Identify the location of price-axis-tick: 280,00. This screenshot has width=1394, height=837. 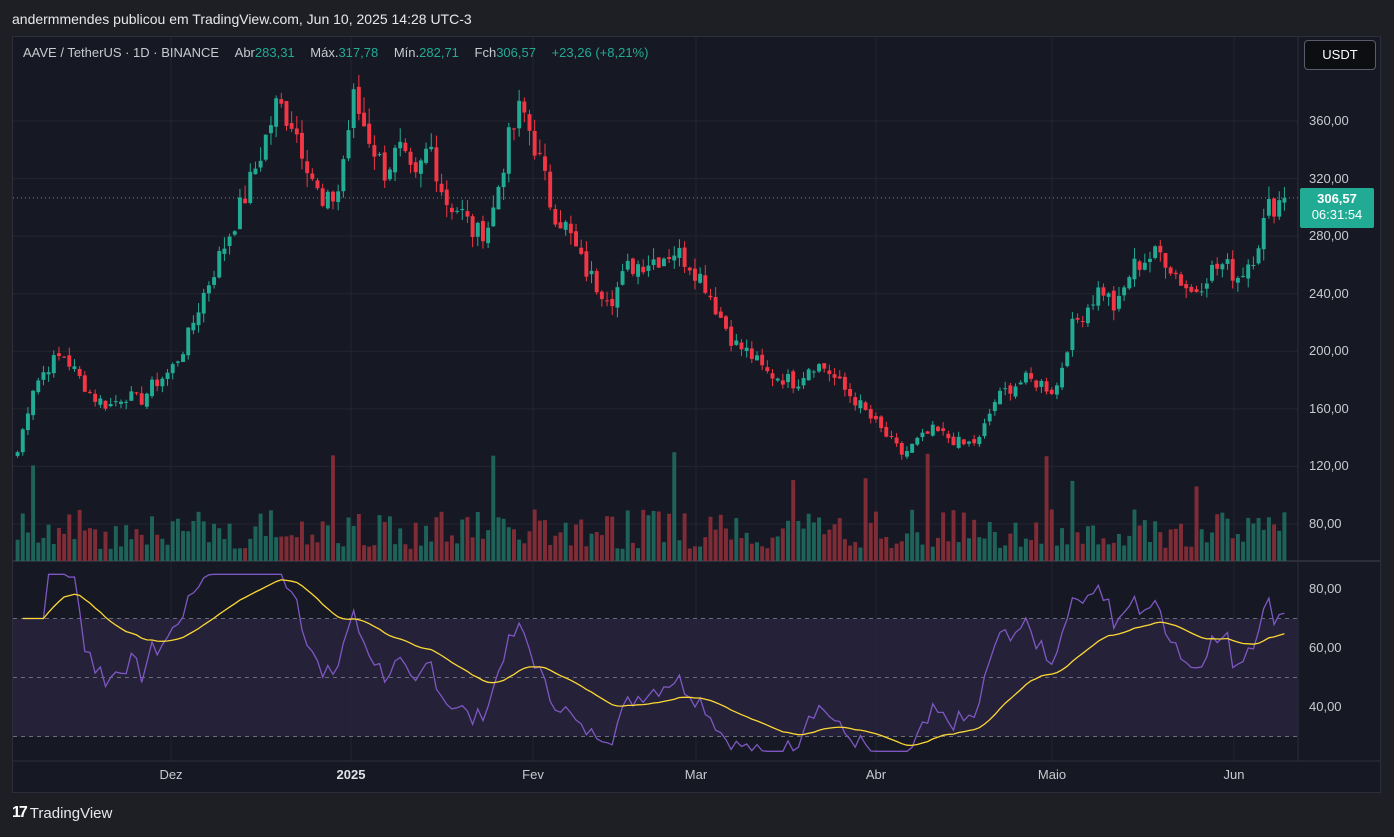
(1329, 235).